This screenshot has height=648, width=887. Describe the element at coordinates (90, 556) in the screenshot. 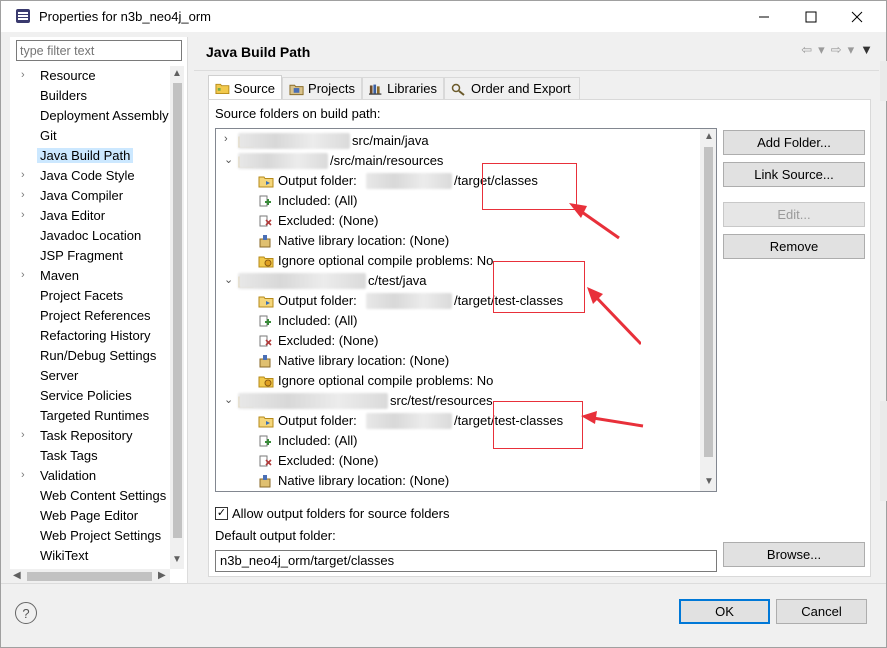

I see `sidebar-item: WikiText` at that location.